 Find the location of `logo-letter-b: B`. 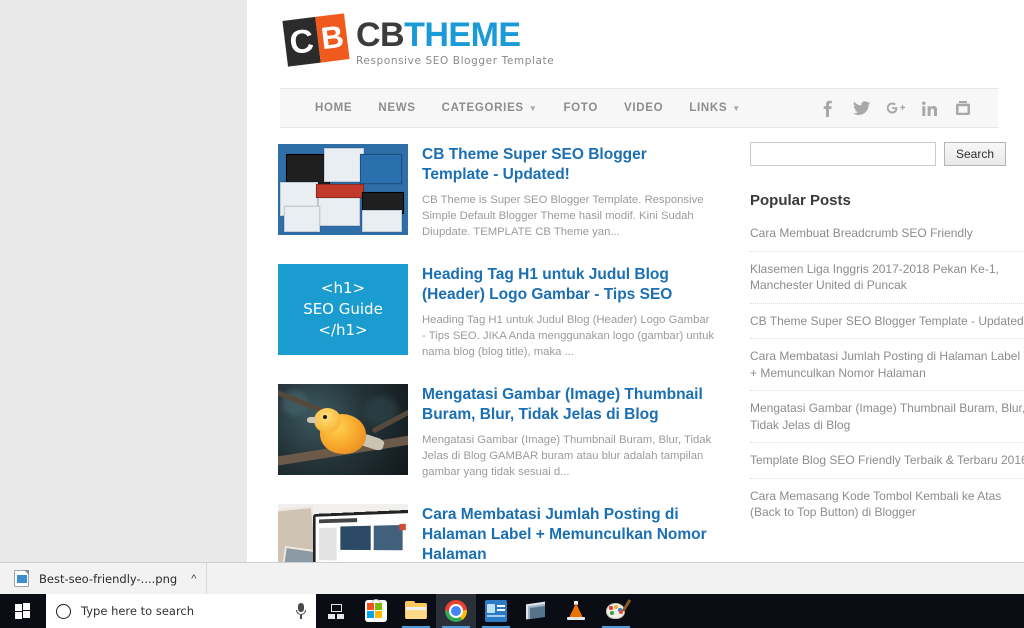

logo-letter-b: B is located at coordinates (332, 38).